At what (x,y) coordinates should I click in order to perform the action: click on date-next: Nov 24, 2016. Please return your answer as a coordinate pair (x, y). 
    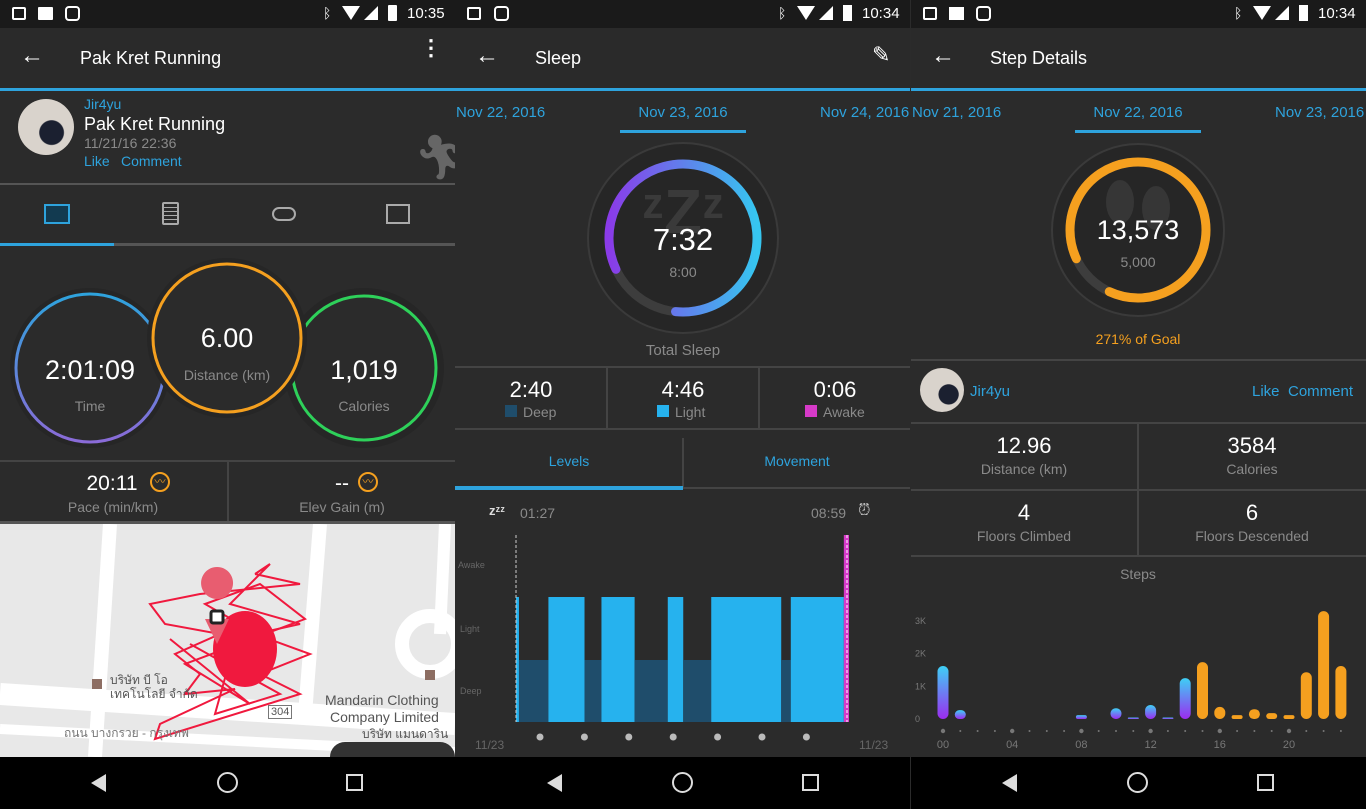
    Looking at the image, I should click on (864, 112).